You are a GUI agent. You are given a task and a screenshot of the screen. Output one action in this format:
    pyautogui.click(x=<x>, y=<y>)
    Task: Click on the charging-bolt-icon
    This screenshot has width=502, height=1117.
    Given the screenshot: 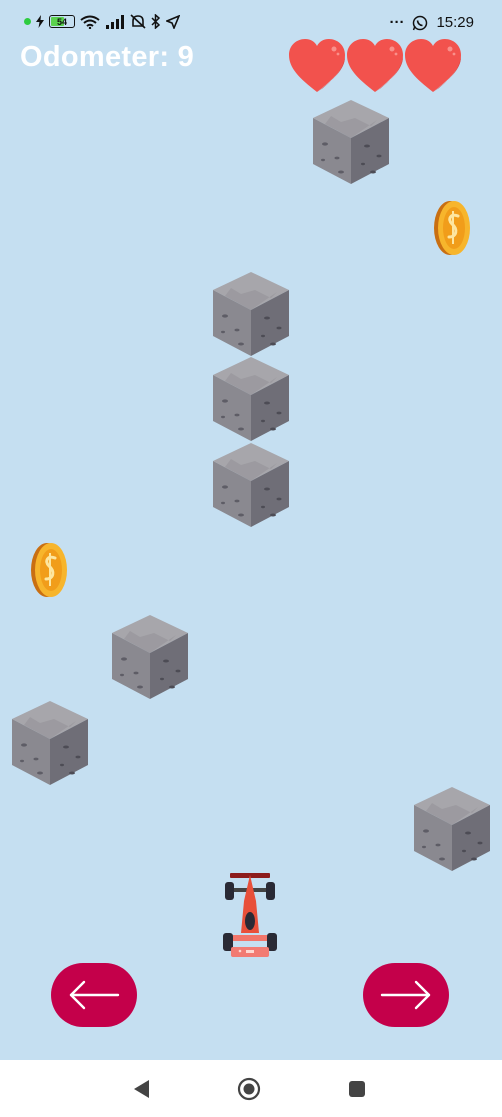 What is the action you would take?
    pyautogui.click(x=40, y=21)
    